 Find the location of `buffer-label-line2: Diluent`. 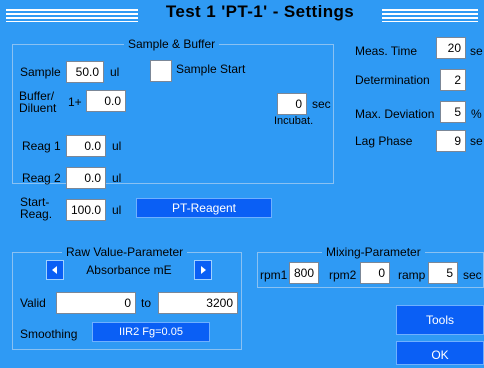

buffer-label-line2: Diluent is located at coordinates (38, 108).